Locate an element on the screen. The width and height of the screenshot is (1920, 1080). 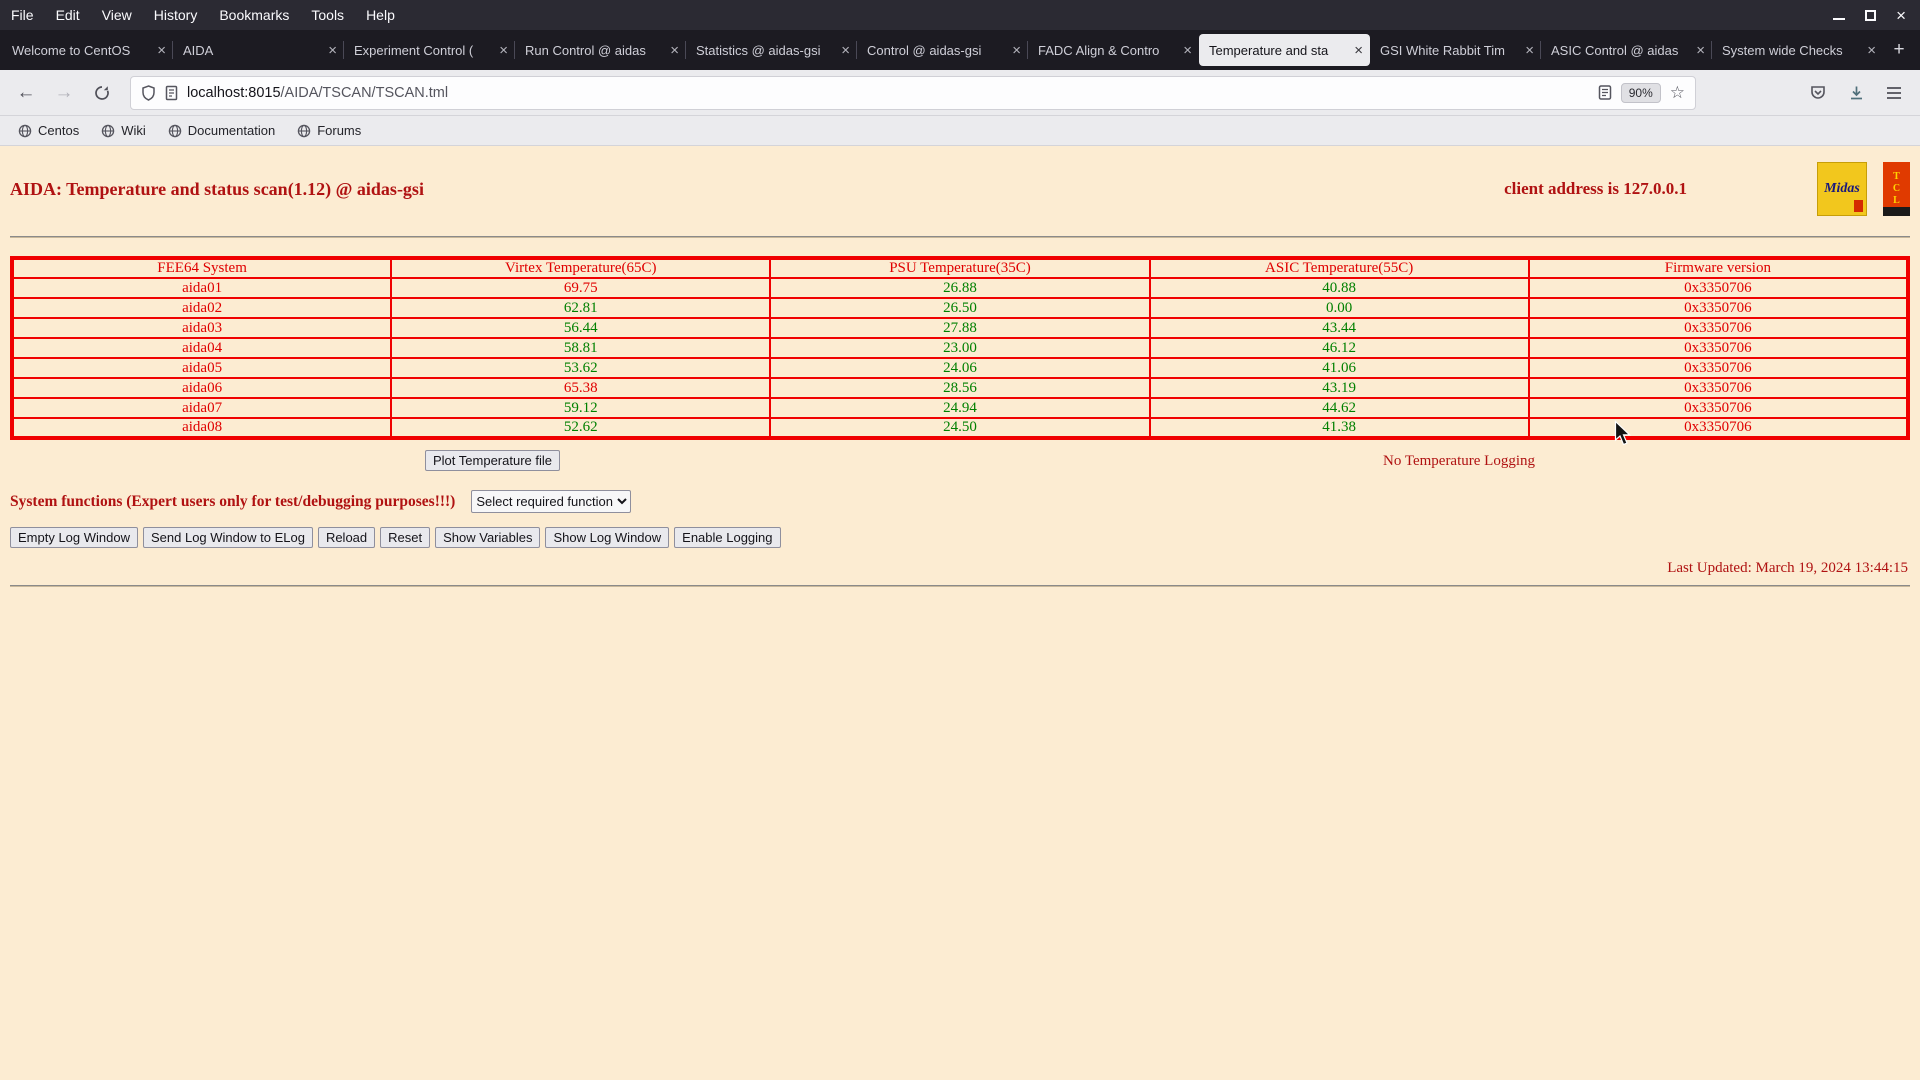
cell-psu: 26.50 is located at coordinates (960, 308).